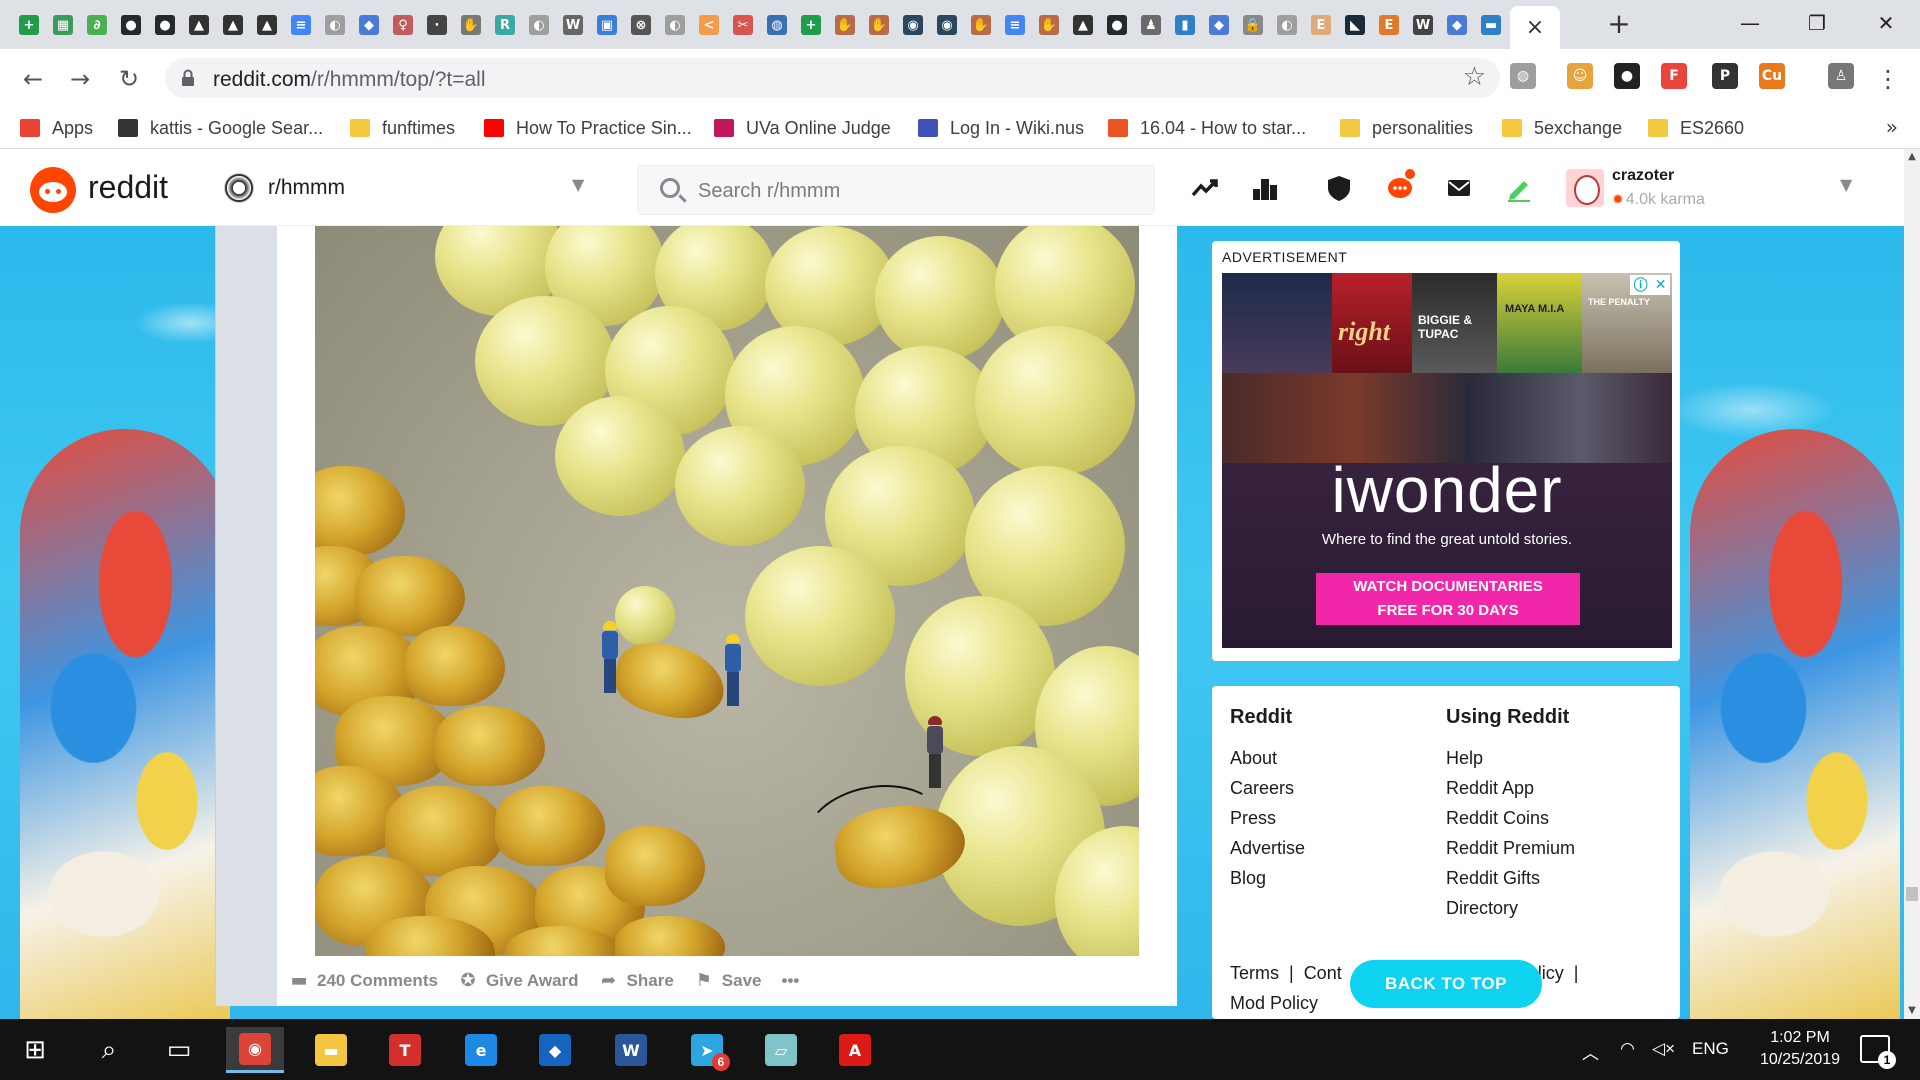 Image resolution: width=1920 pixels, height=1080 pixels. I want to click on footer-link-careers: Careers, so click(1267, 788).